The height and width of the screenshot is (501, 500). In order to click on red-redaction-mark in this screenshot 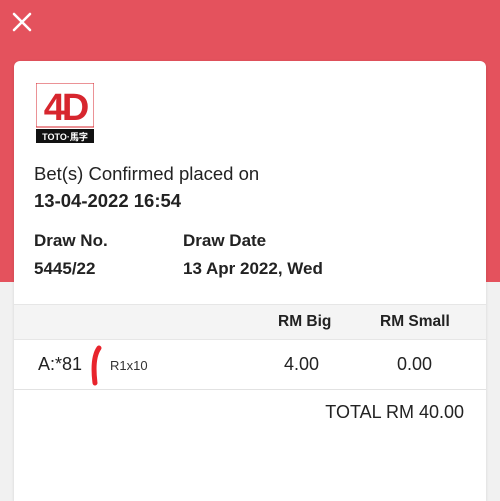, I will do `click(96, 365)`.